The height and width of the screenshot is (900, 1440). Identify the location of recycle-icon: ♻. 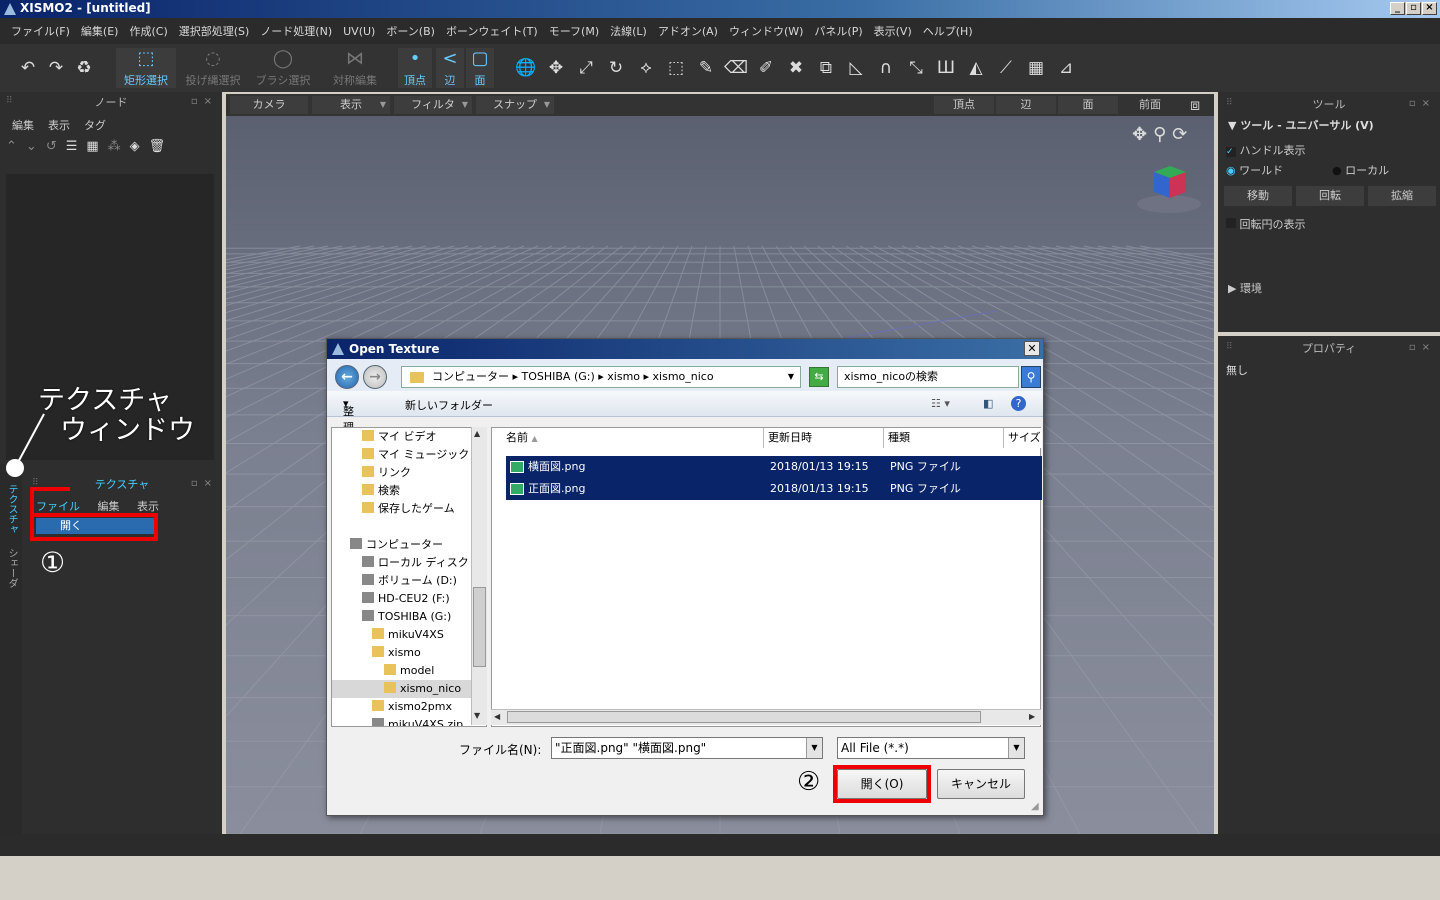
(84, 68).